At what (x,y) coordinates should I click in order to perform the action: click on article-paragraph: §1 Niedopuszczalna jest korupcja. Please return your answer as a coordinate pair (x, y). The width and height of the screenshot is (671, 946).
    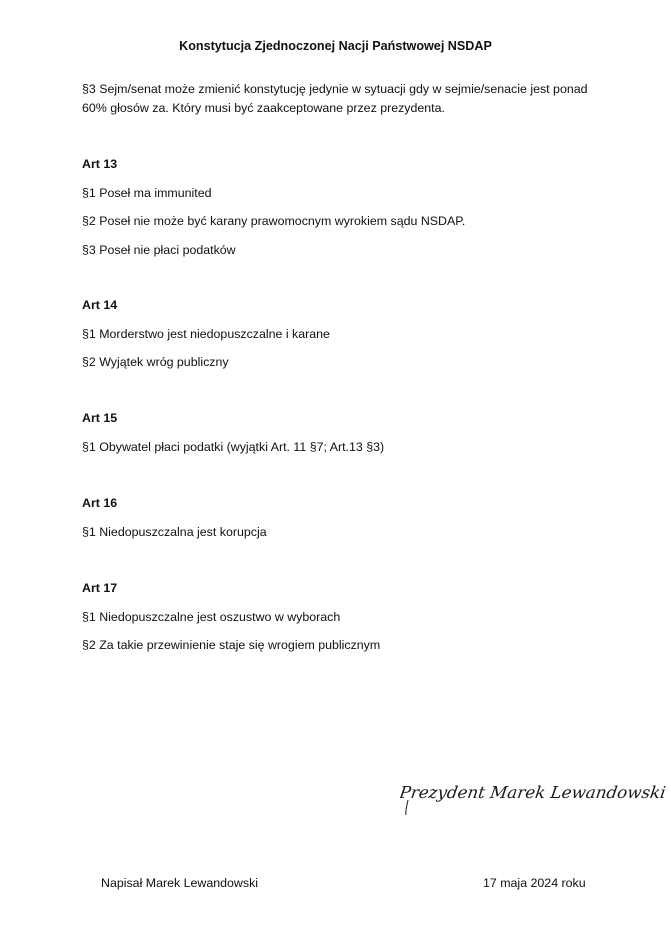
    Looking at the image, I should click on (174, 532).